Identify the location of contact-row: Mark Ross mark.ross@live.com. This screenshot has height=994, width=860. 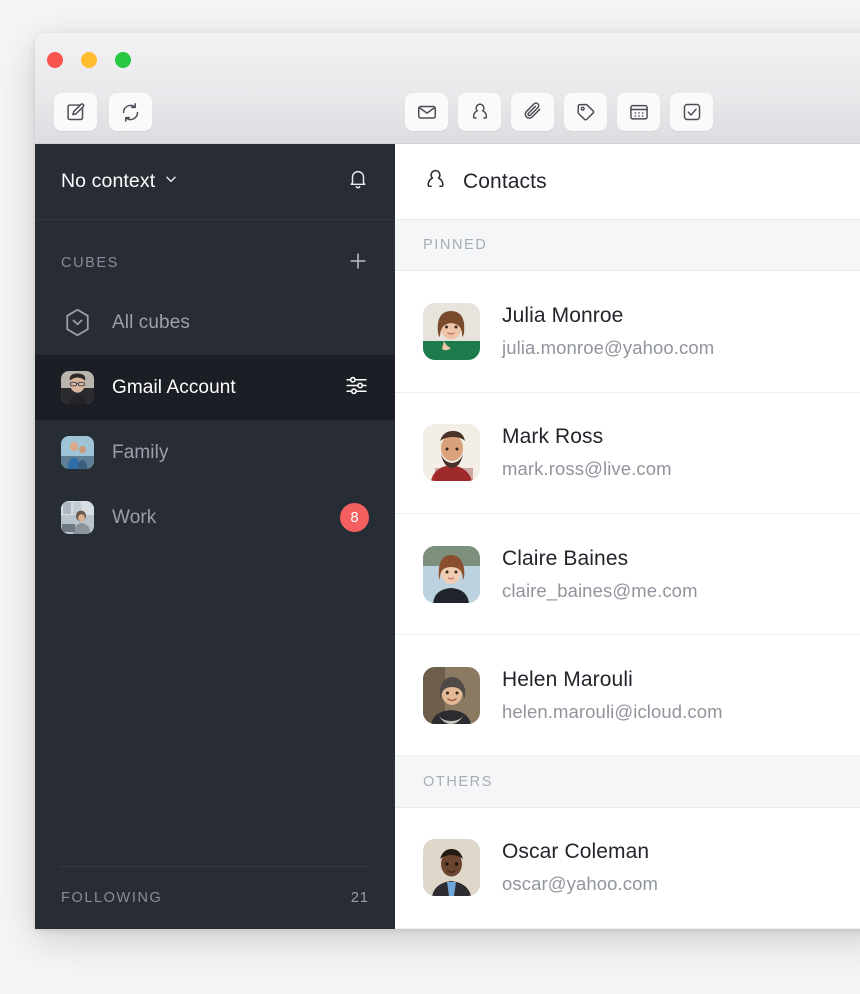
(627, 453).